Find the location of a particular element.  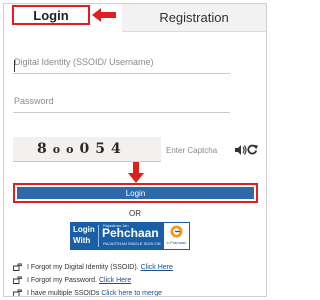

epramaan-badge: e-Pramaan is located at coordinates (176, 236).